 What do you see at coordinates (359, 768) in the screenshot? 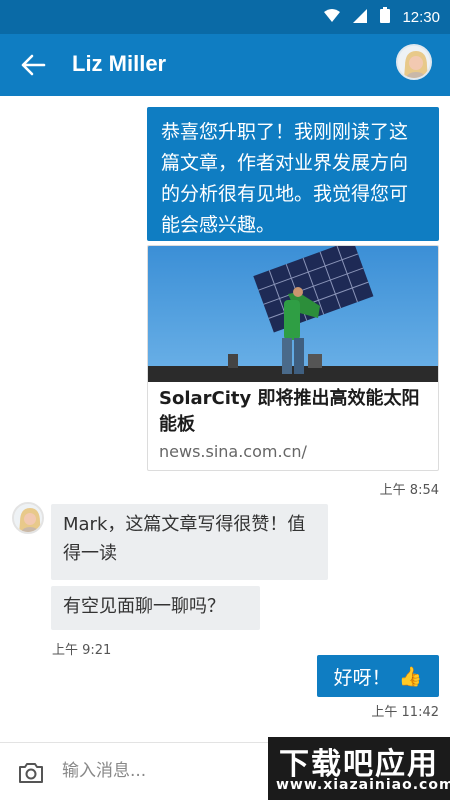
I see `watermark: 下载吧应用 www.xiazainiao.com` at bounding box center [359, 768].